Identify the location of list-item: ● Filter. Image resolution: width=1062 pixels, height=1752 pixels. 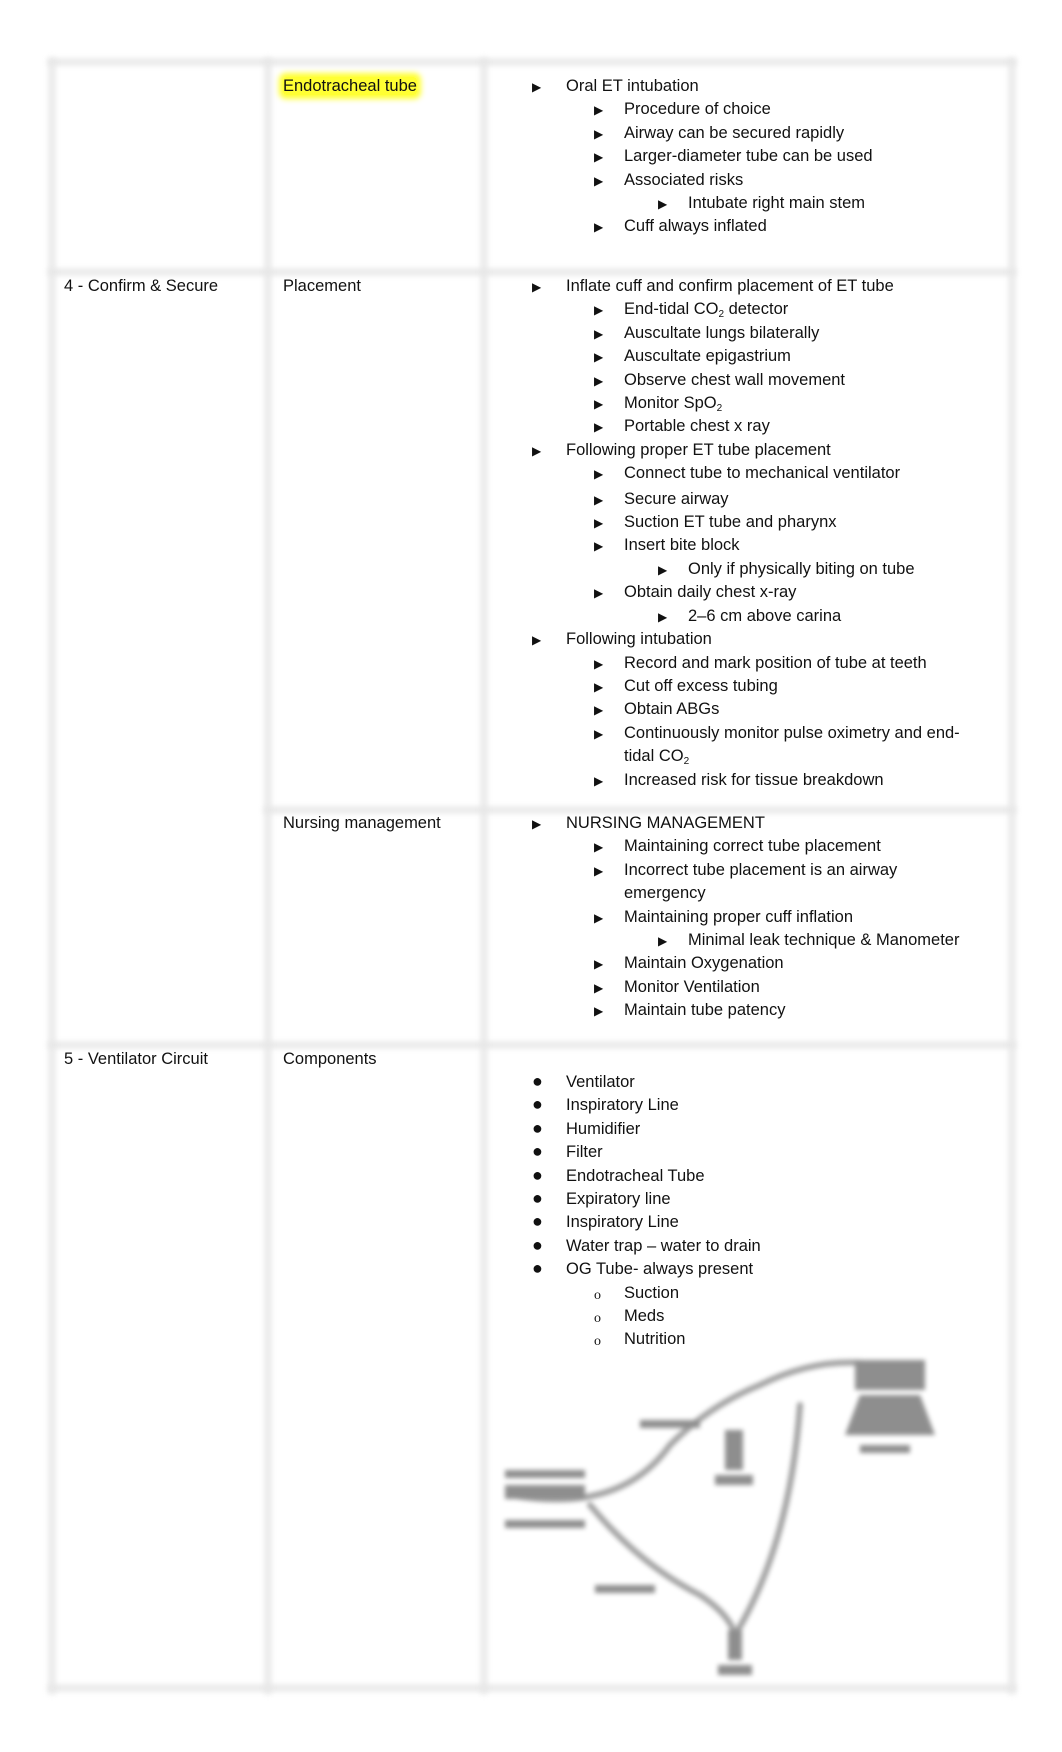
(767, 1152).